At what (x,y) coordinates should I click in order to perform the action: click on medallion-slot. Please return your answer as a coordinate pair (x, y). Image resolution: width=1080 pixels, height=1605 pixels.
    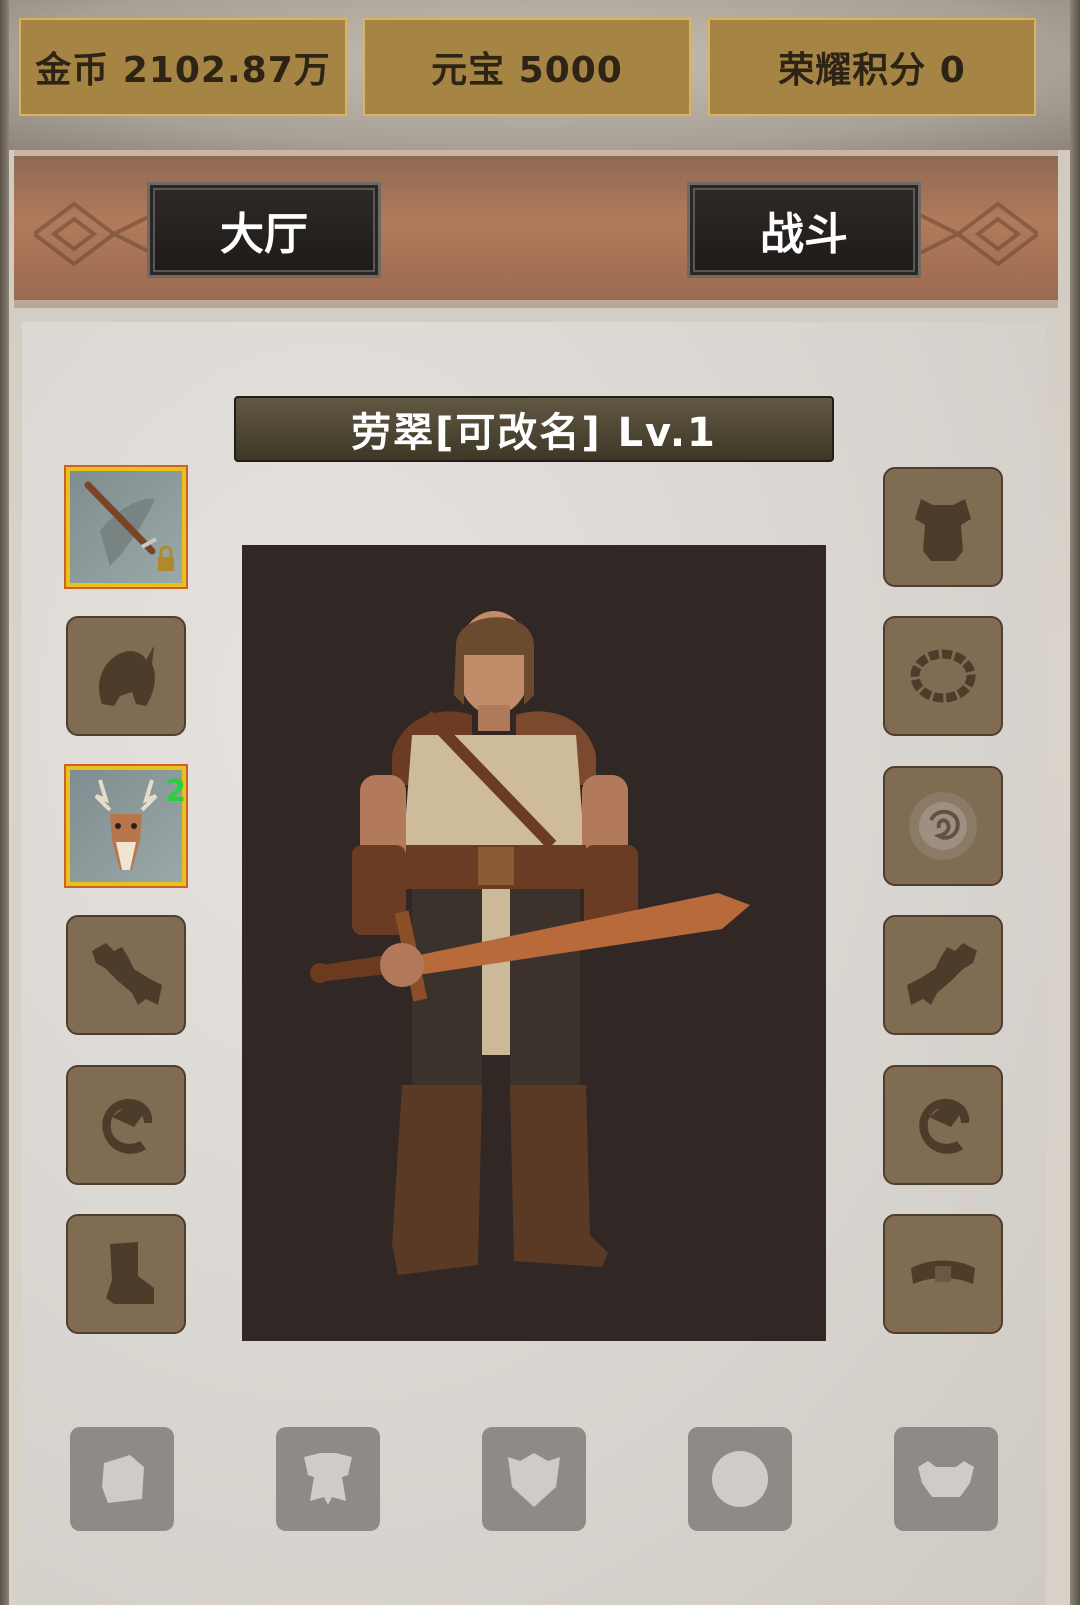
    Looking at the image, I should click on (943, 826).